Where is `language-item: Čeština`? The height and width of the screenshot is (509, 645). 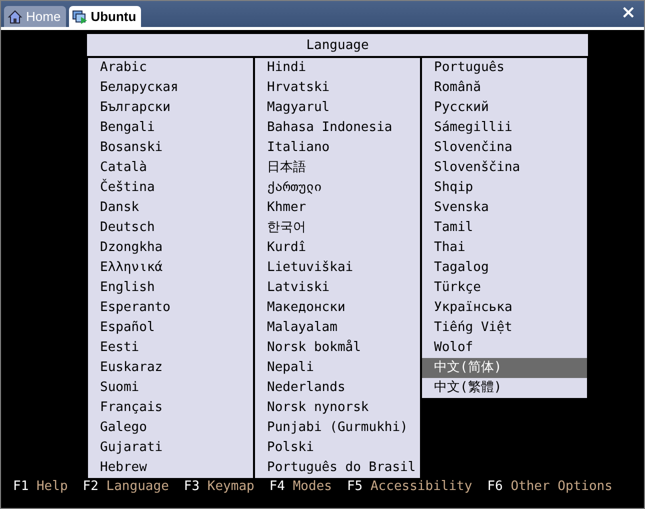
language-item: Čeština is located at coordinates (170, 188).